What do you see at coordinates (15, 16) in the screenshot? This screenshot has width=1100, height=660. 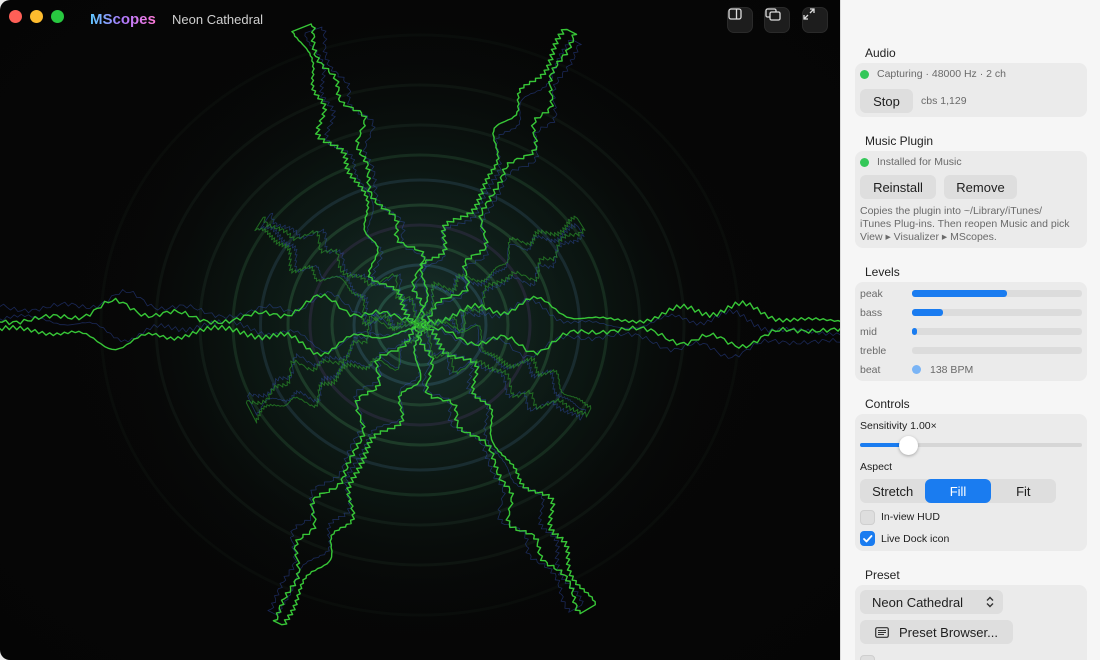 I see `close-window-button` at bounding box center [15, 16].